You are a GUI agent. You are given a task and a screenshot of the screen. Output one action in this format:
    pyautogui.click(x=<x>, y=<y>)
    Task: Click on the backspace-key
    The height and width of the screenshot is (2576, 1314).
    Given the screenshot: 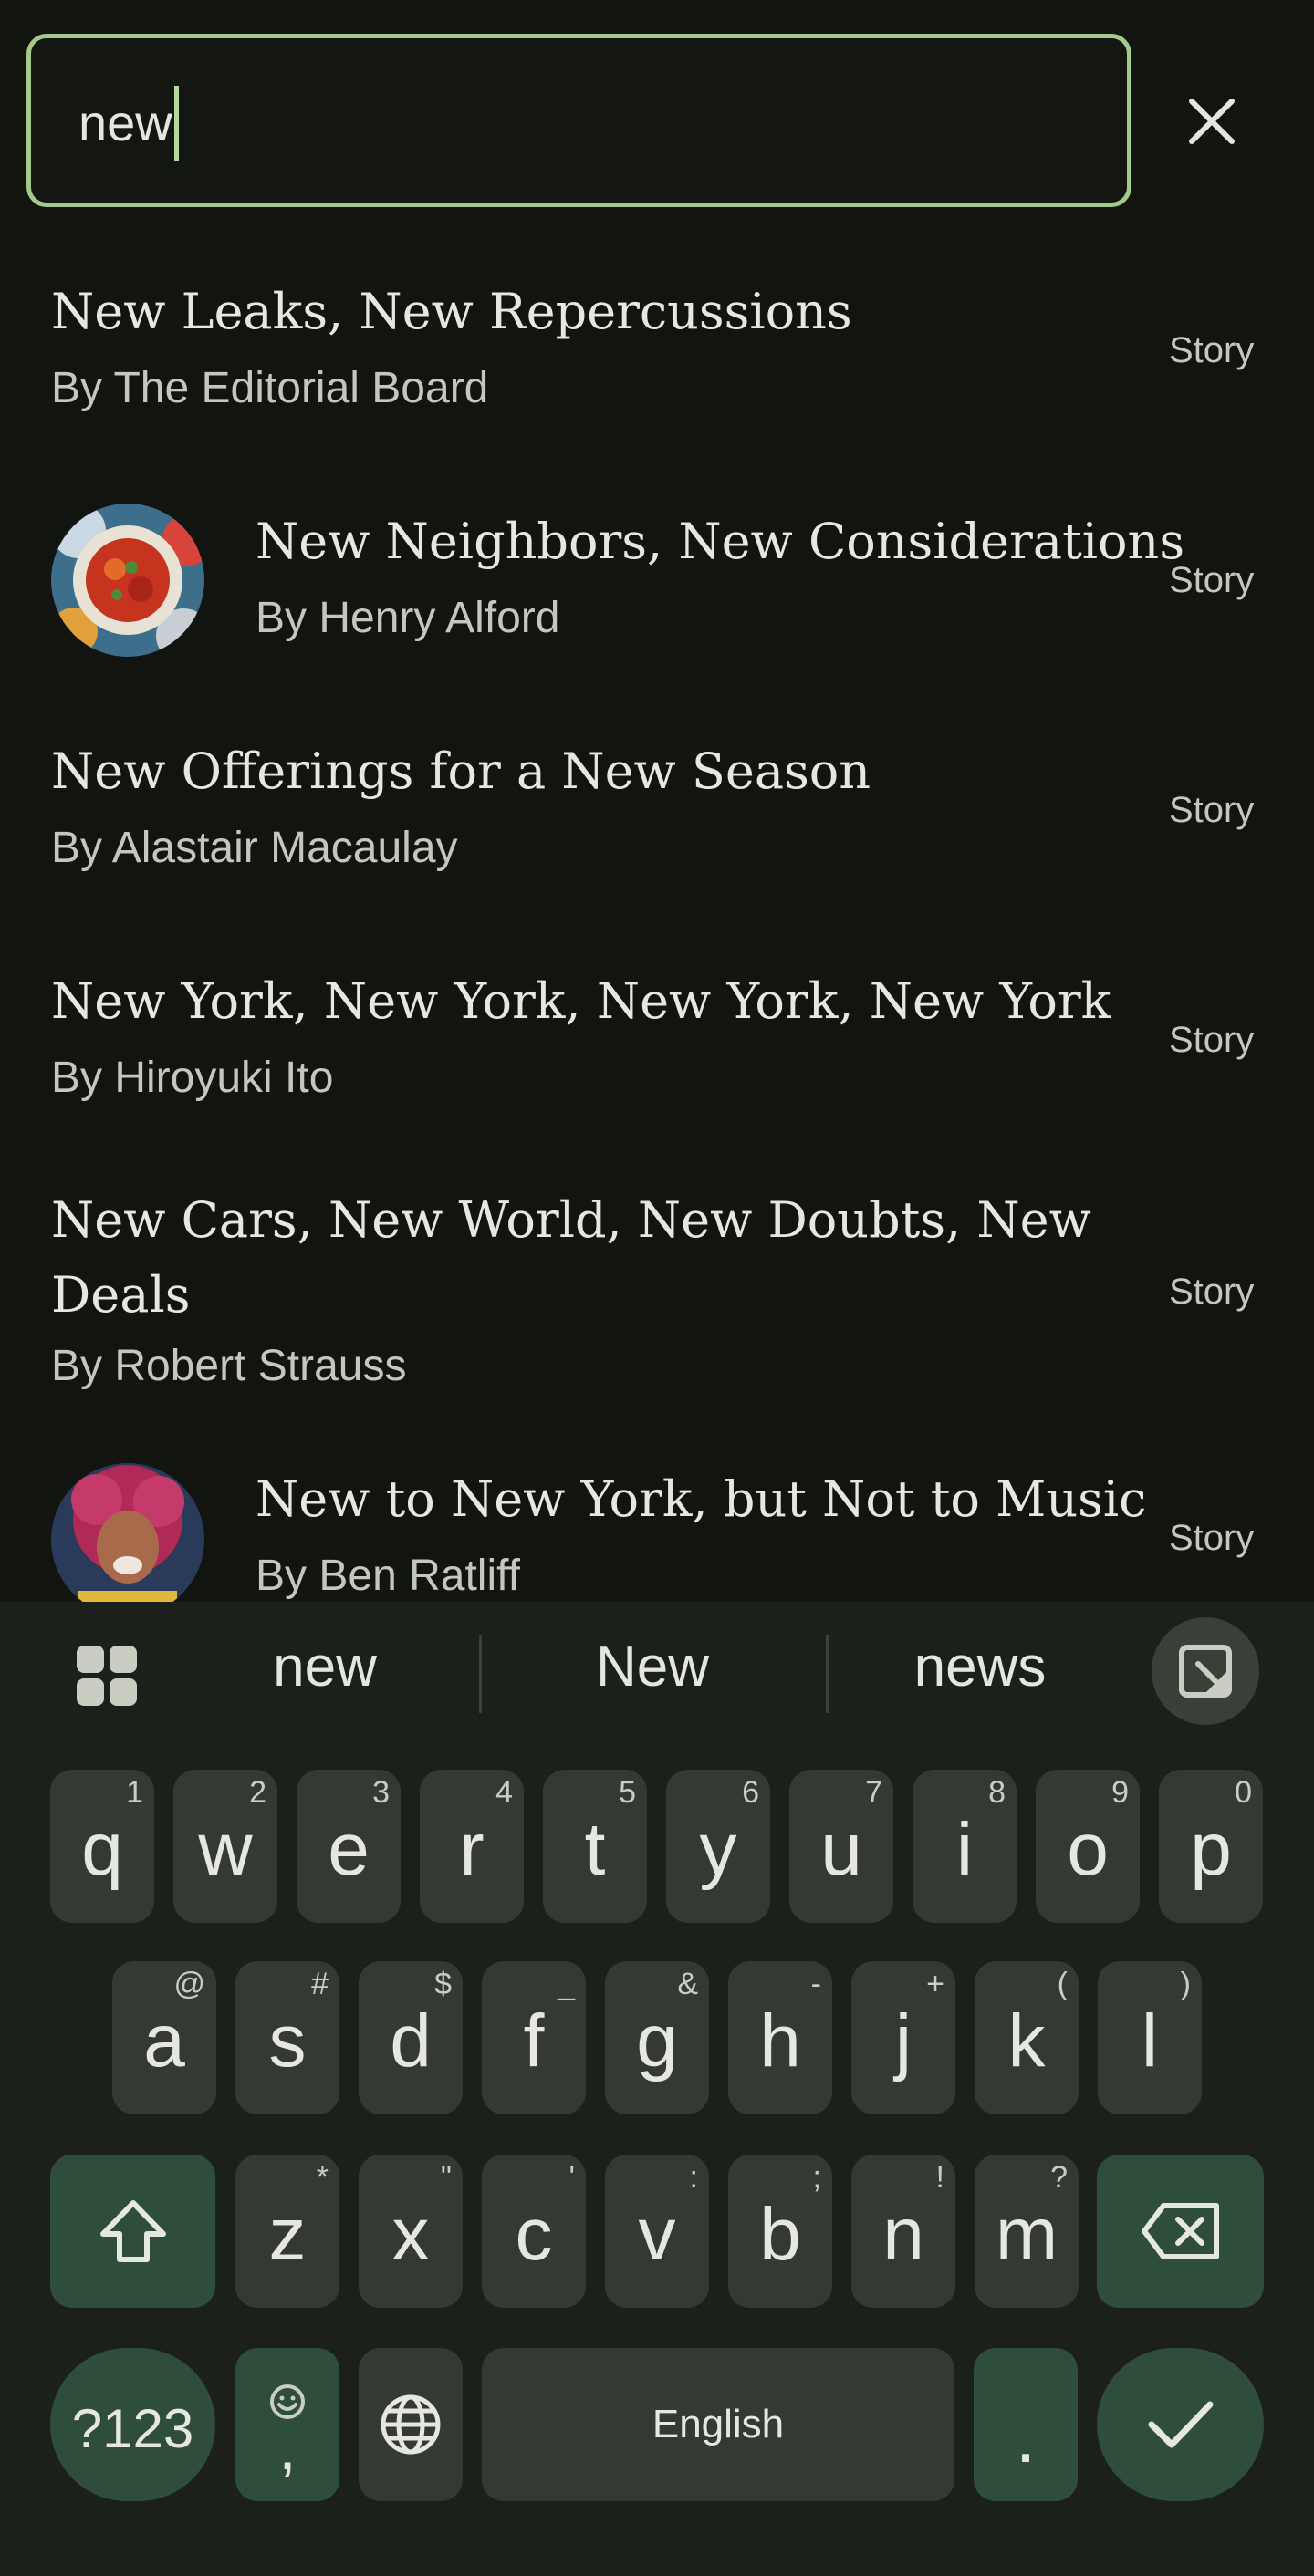 What is the action you would take?
    pyautogui.click(x=1180, y=2232)
    